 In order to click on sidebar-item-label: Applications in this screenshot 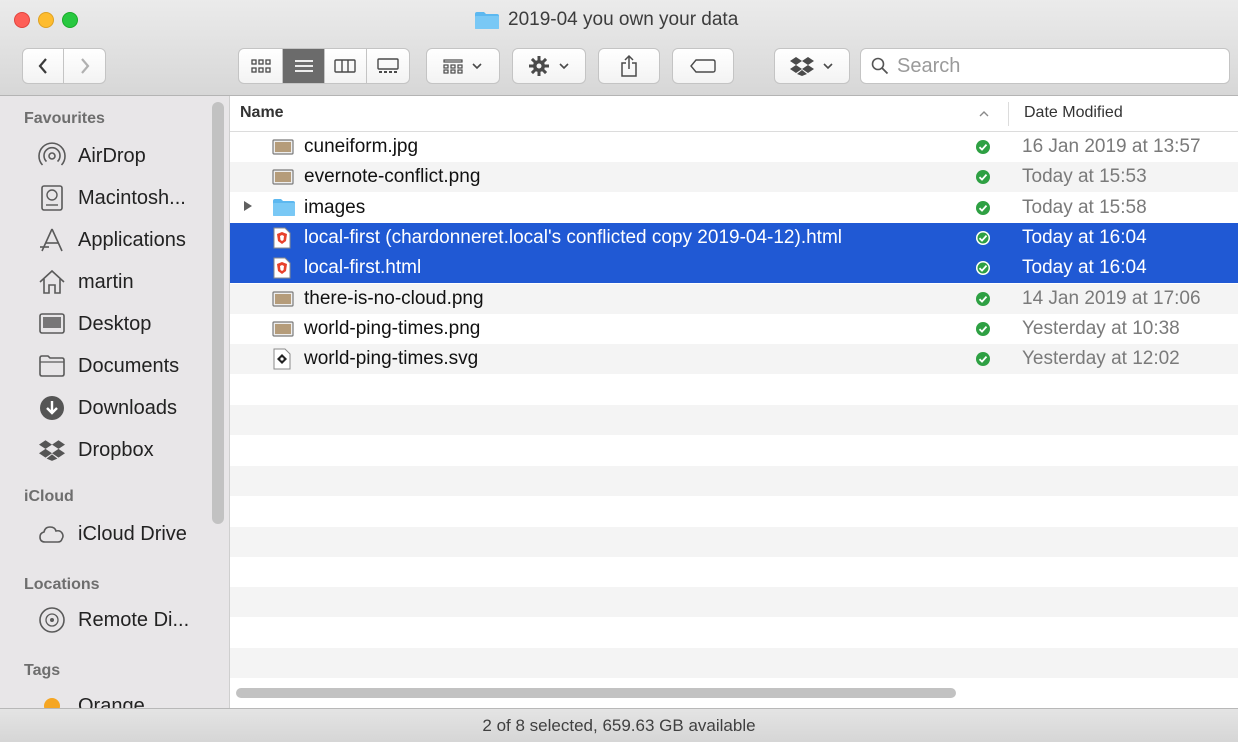, I will do `click(132, 239)`.